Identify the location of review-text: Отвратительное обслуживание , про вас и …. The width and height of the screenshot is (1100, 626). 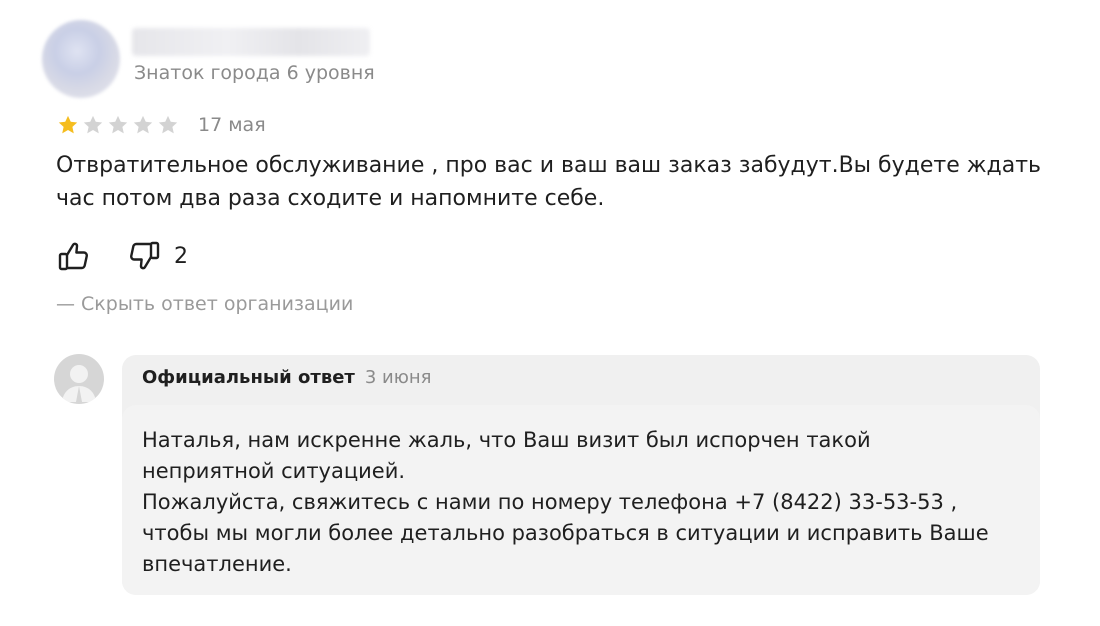
(549, 182).